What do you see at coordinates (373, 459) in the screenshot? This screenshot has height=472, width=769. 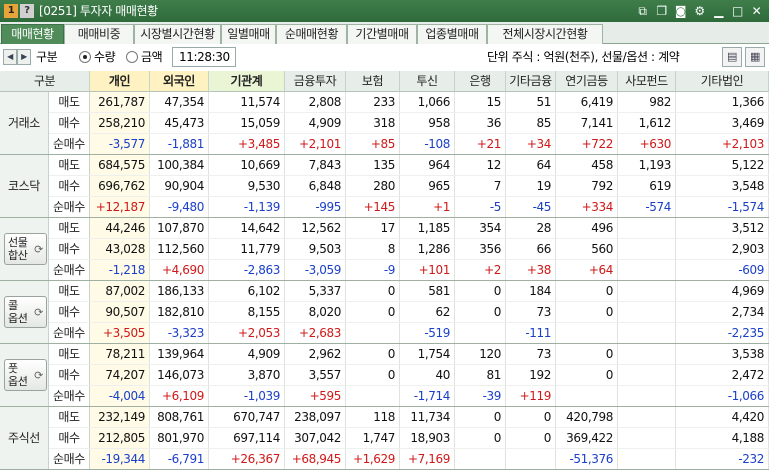 I see `table-cell: +1,629` at bounding box center [373, 459].